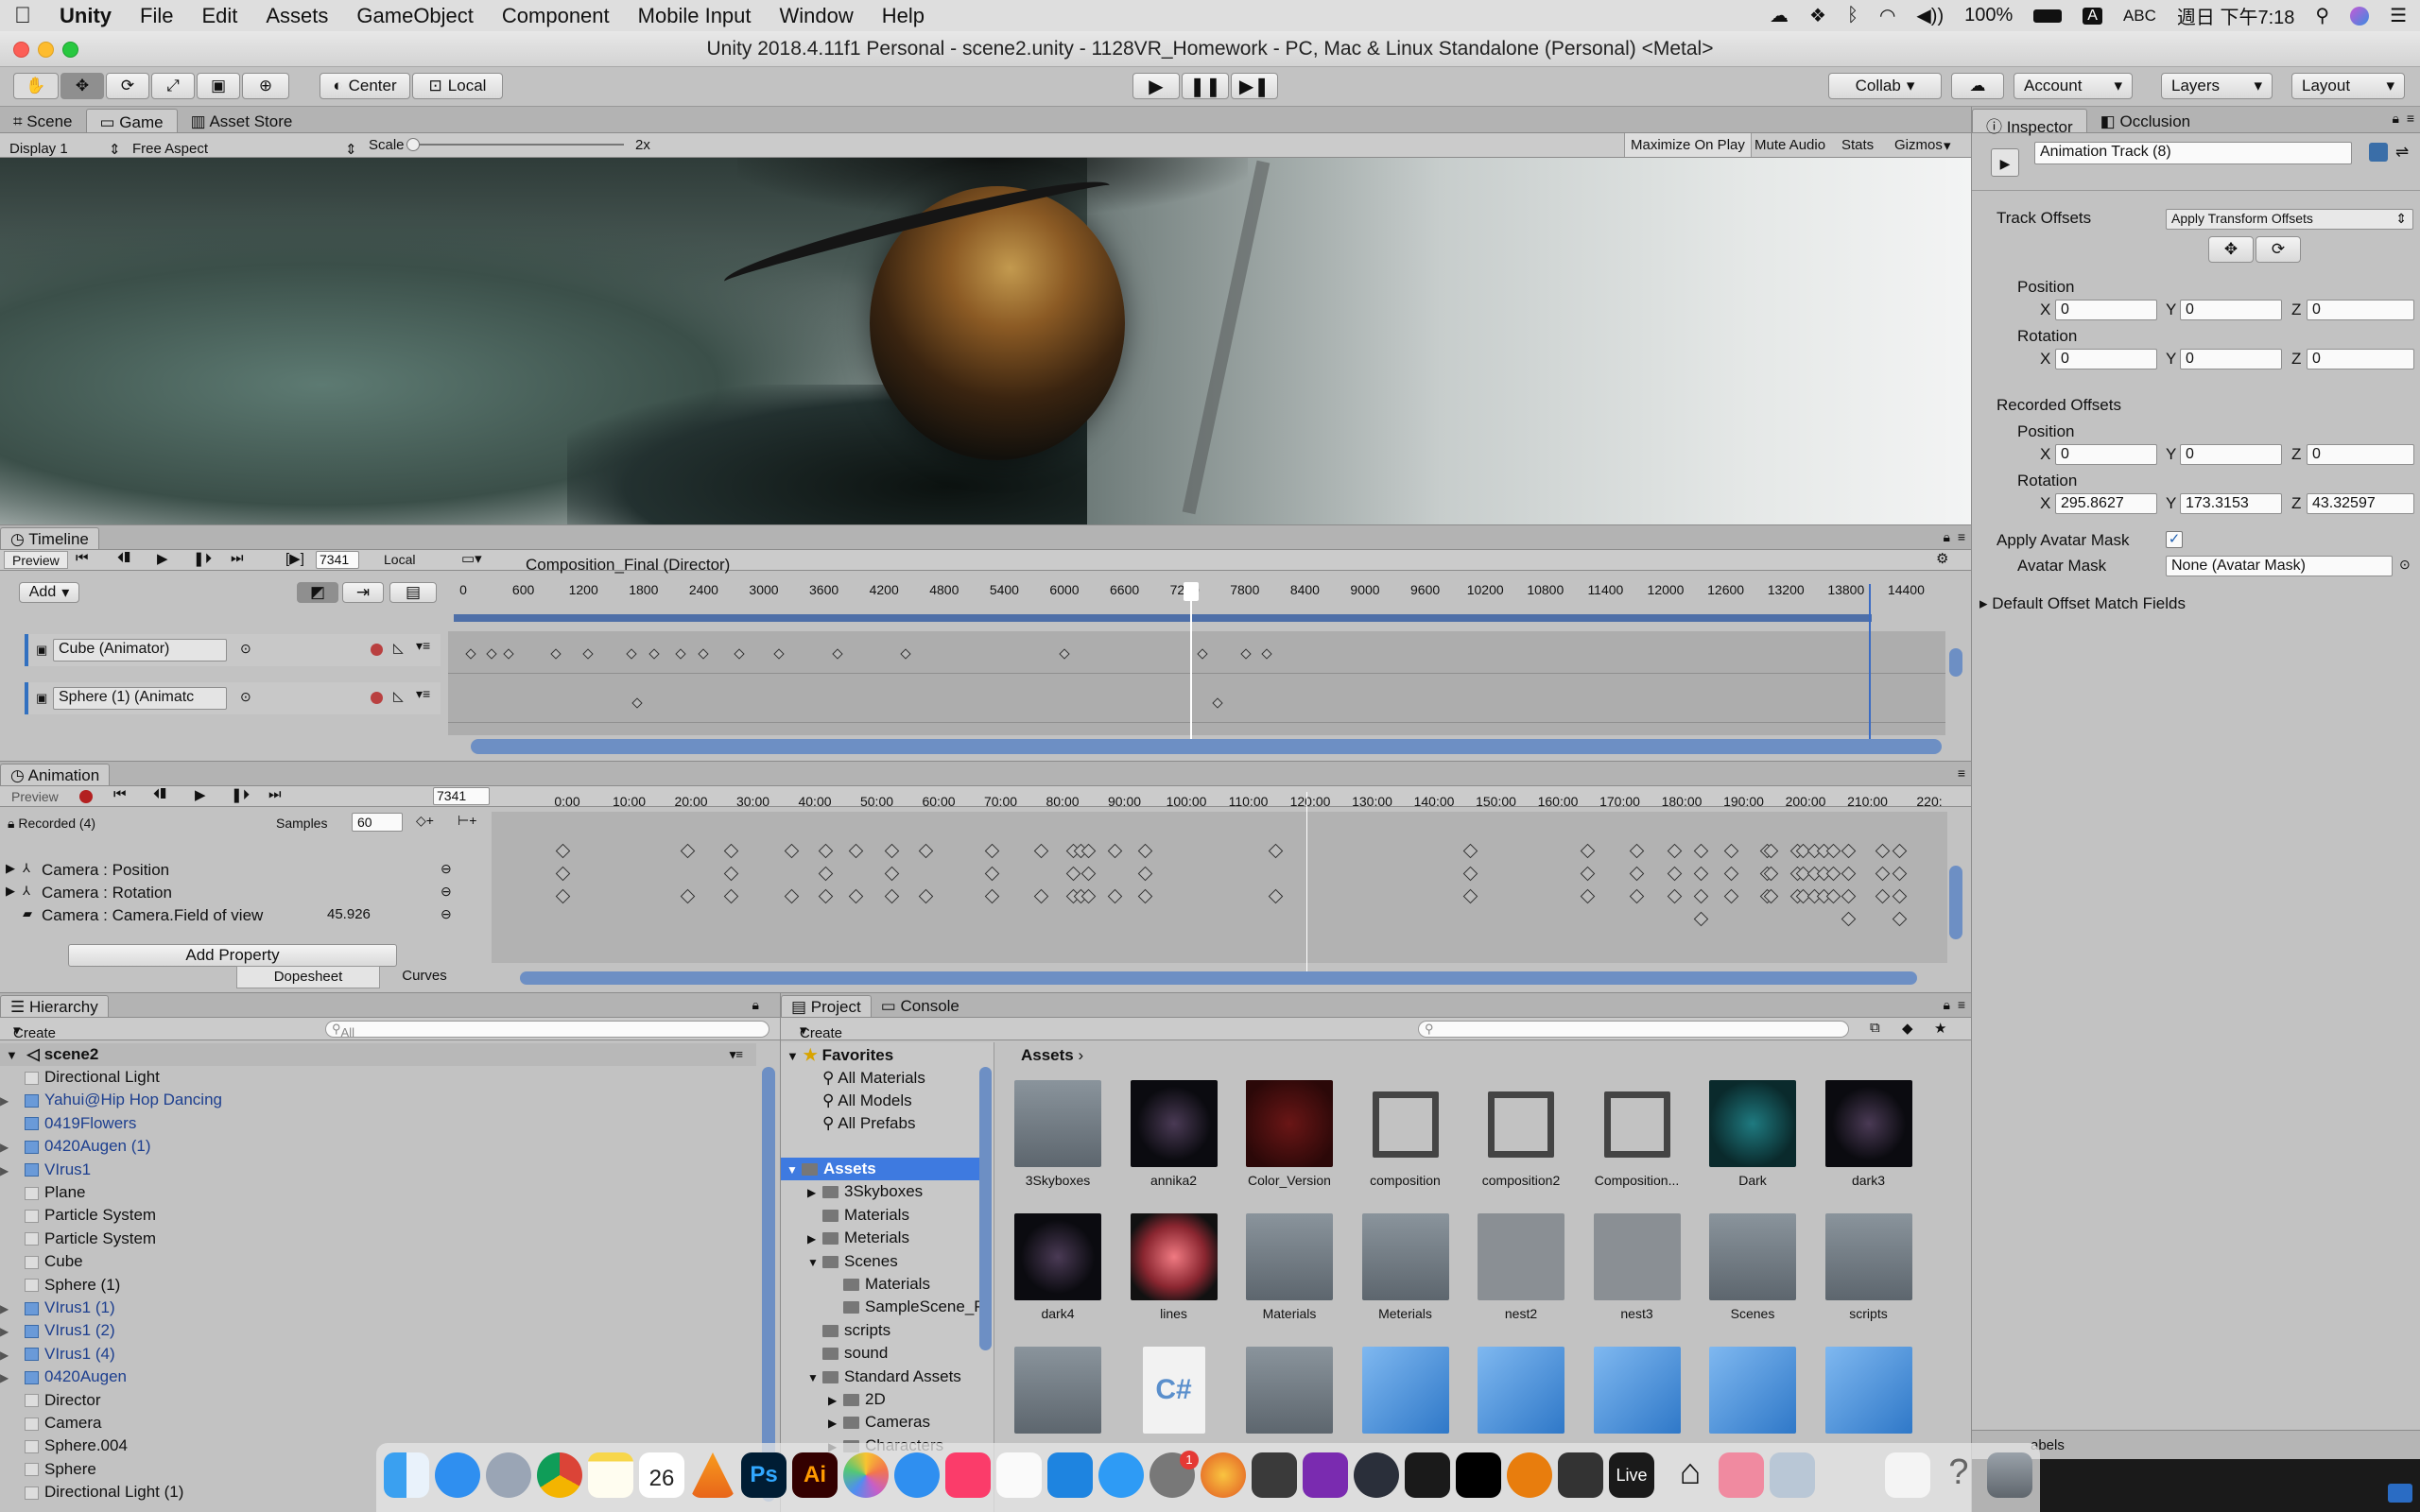  What do you see at coordinates (1174, 1393) in the screenshot?
I see `asset-tile: C#` at bounding box center [1174, 1393].